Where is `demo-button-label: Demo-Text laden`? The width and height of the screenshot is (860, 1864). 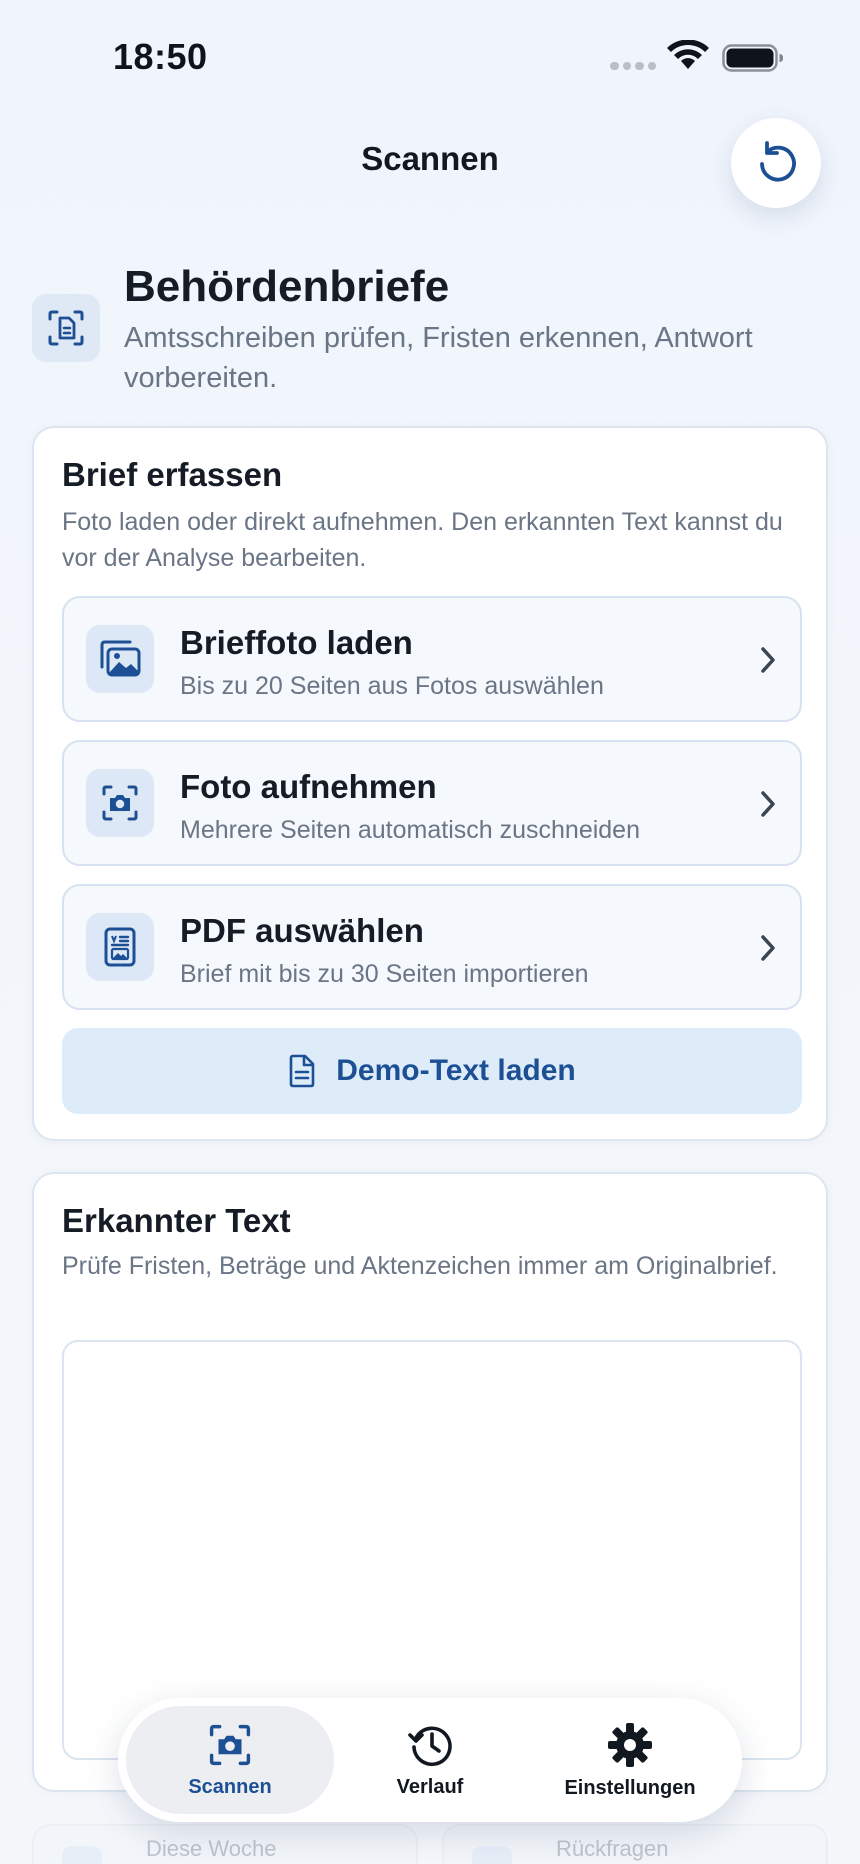
demo-button-label: Demo-Text laden is located at coordinates (456, 1070).